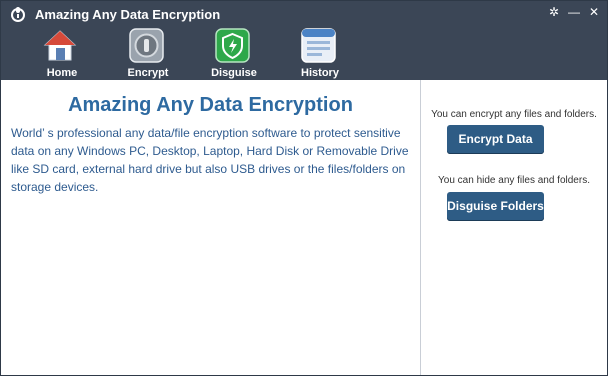  Describe the element at coordinates (146, 45) in the screenshot. I see `lock-icon` at that location.